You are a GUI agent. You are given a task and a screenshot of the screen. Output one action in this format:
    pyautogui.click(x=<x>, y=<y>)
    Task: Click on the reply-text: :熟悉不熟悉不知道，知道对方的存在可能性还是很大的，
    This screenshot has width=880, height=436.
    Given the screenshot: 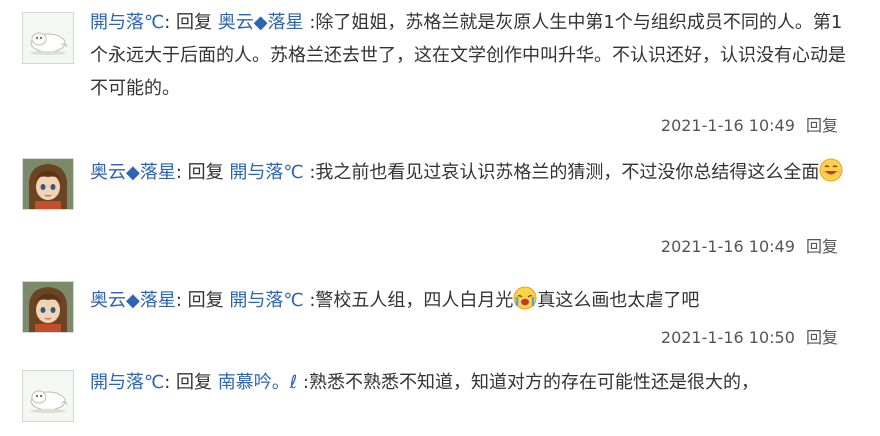 What is the action you would take?
    pyautogui.click(x=528, y=382)
    